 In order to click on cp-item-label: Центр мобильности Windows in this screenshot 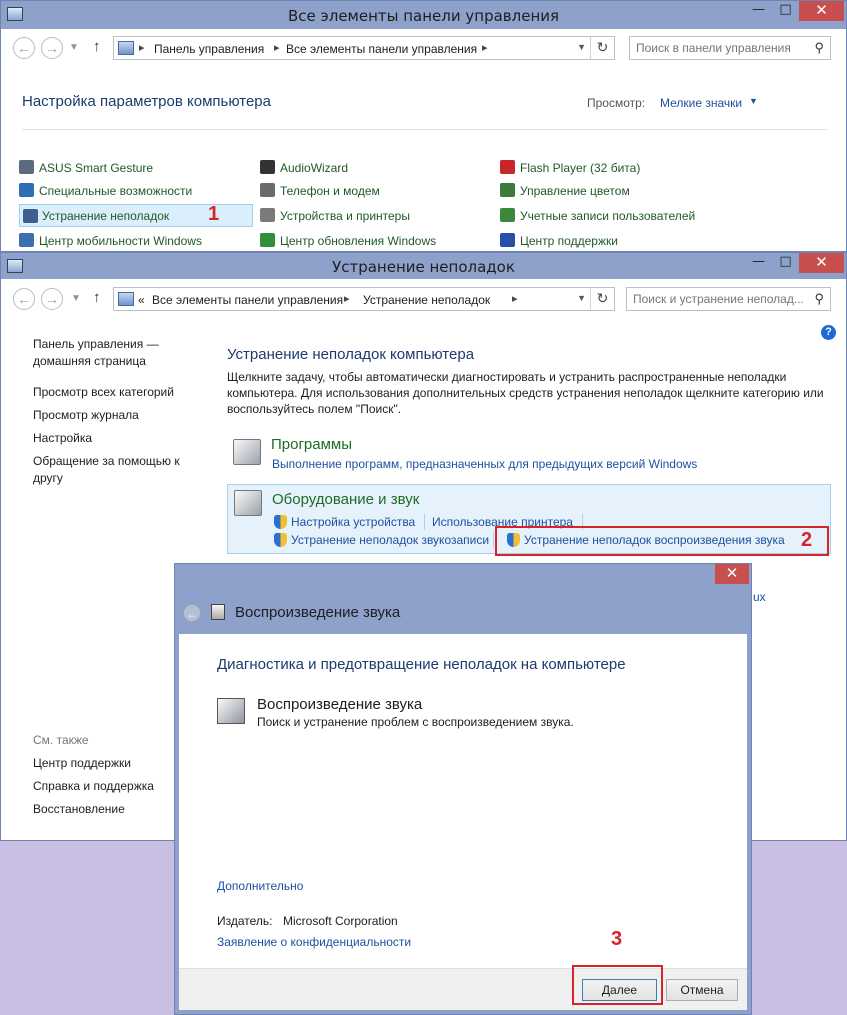, I will do `click(120, 241)`.